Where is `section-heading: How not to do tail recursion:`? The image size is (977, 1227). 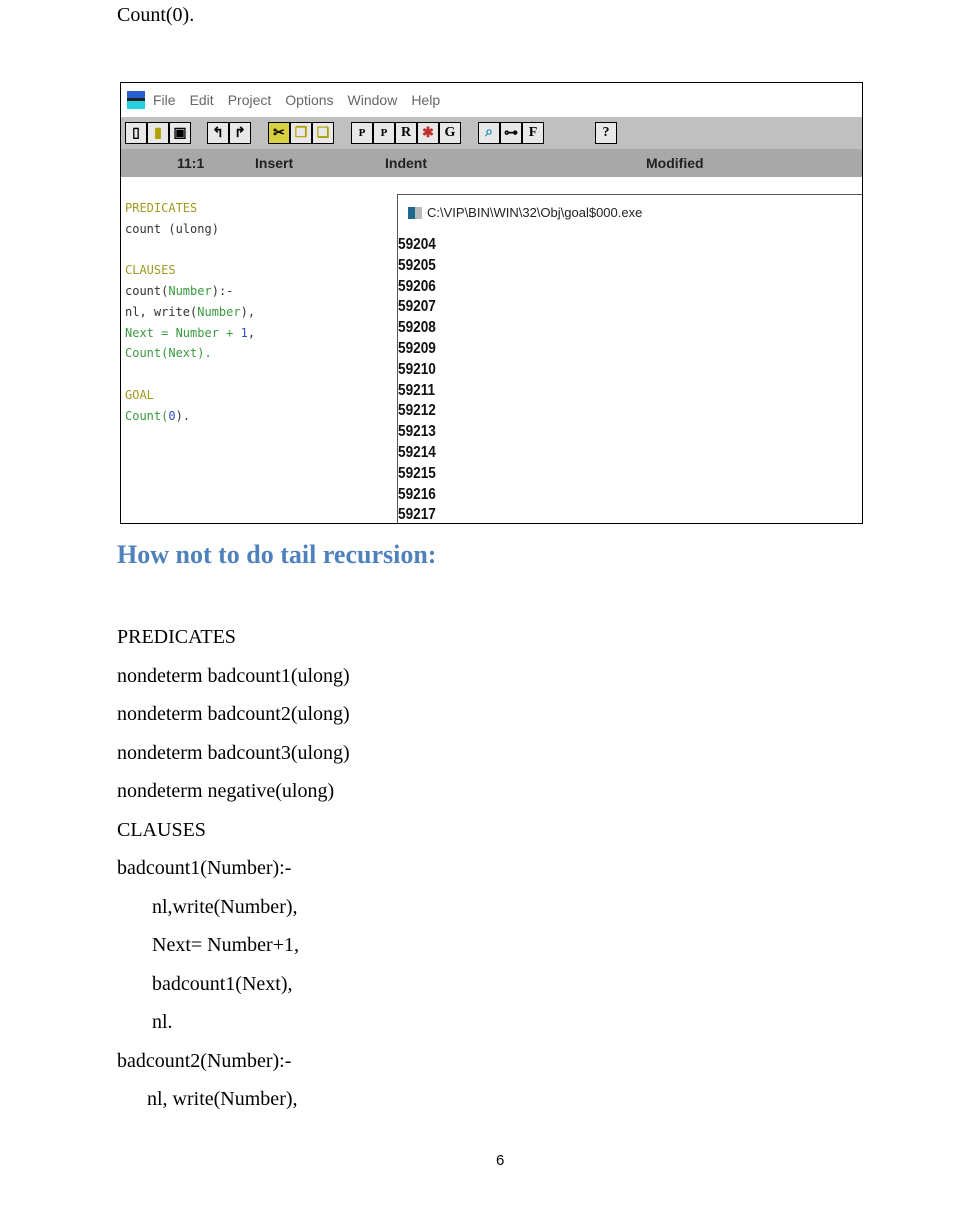 section-heading: How not to do tail recursion: is located at coordinates (277, 554).